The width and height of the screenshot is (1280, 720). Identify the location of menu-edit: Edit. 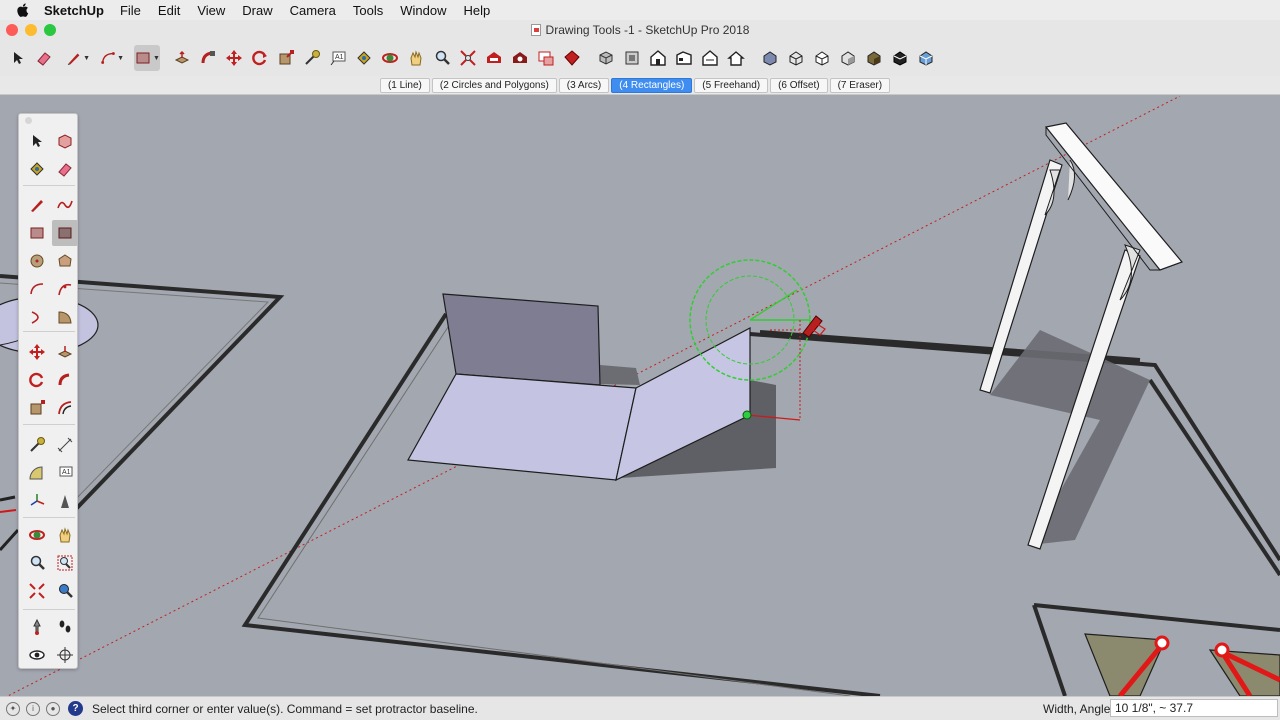
(169, 10).